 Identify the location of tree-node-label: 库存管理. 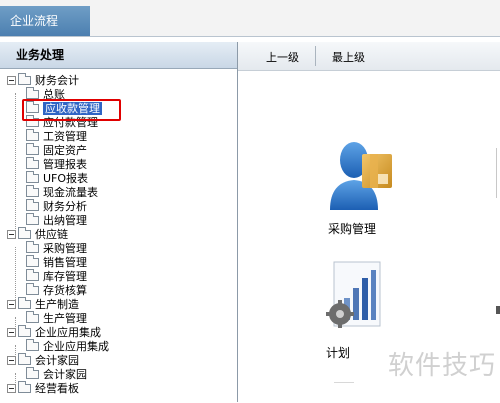
(65, 276).